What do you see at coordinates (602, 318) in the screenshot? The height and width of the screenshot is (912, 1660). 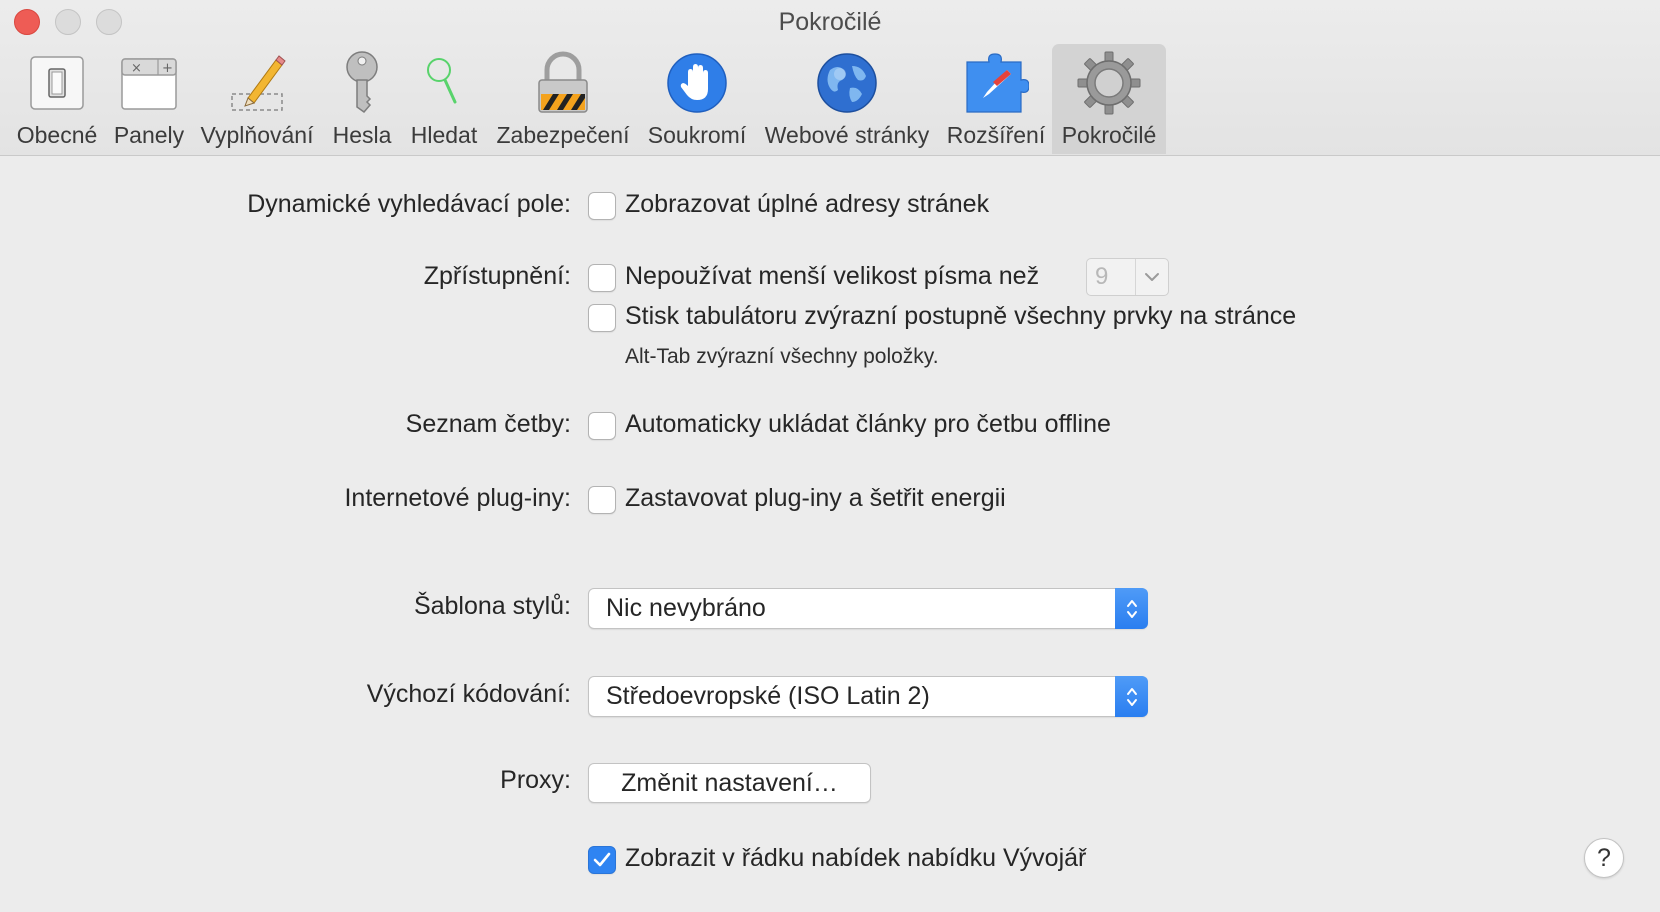 I see `tab-highlight-checkbox` at bounding box center [602, 318].